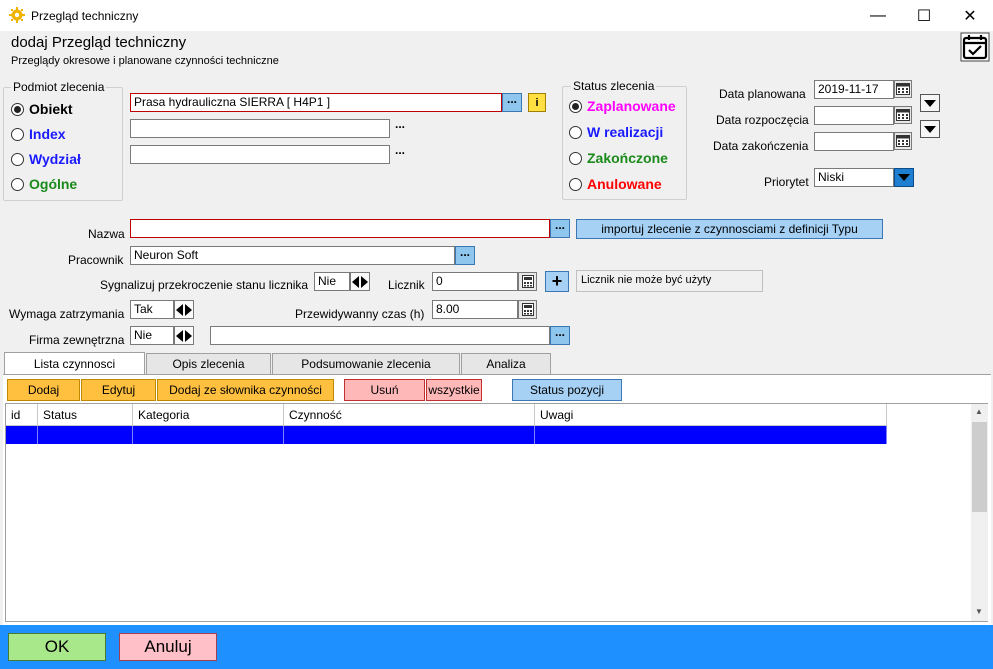  What do you see at coordinates (762, 94) in the screenshot?
I see `data-planowana-label: Data planowana` at bounding box center [762, 94].